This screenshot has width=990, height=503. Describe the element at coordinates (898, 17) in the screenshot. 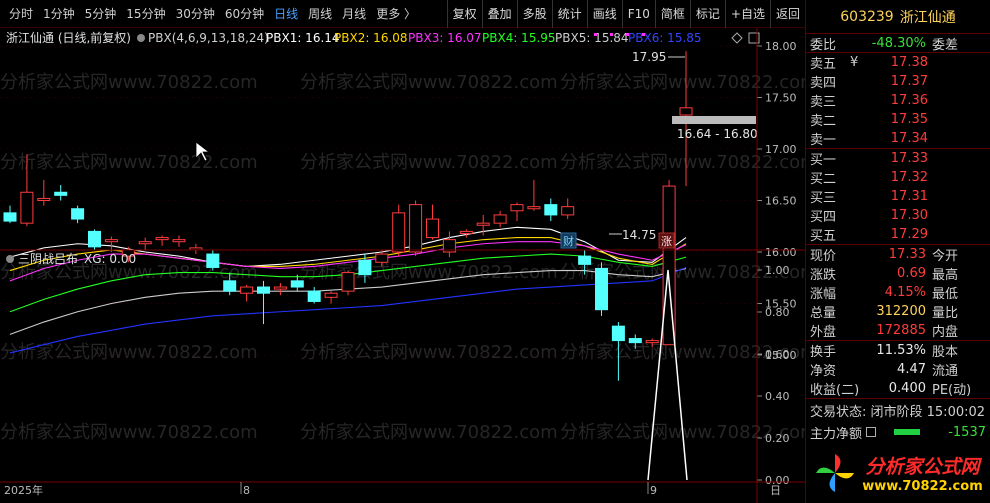

I see `stock-header: 603239 浙江仙通` at that location.